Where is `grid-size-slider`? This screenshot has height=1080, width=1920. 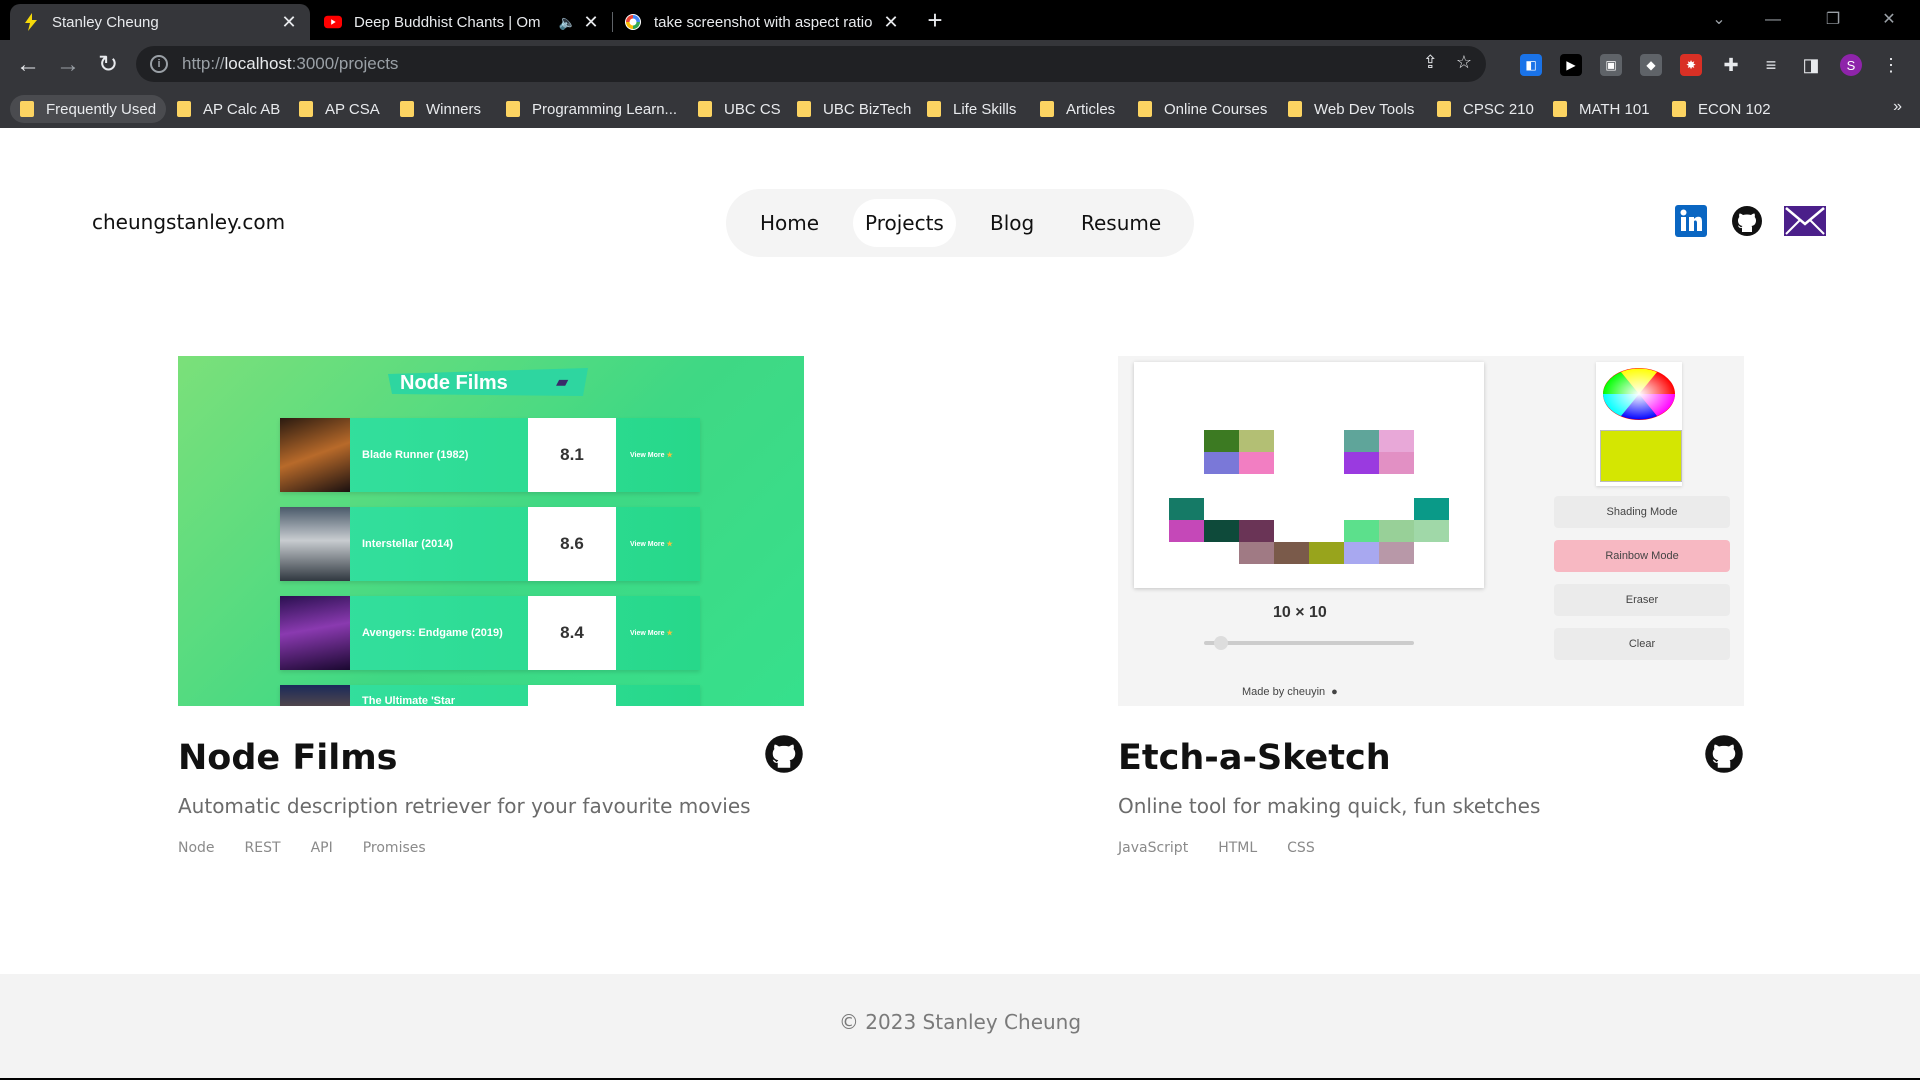 grid-size-slider is located at coordinates (1309, 643).